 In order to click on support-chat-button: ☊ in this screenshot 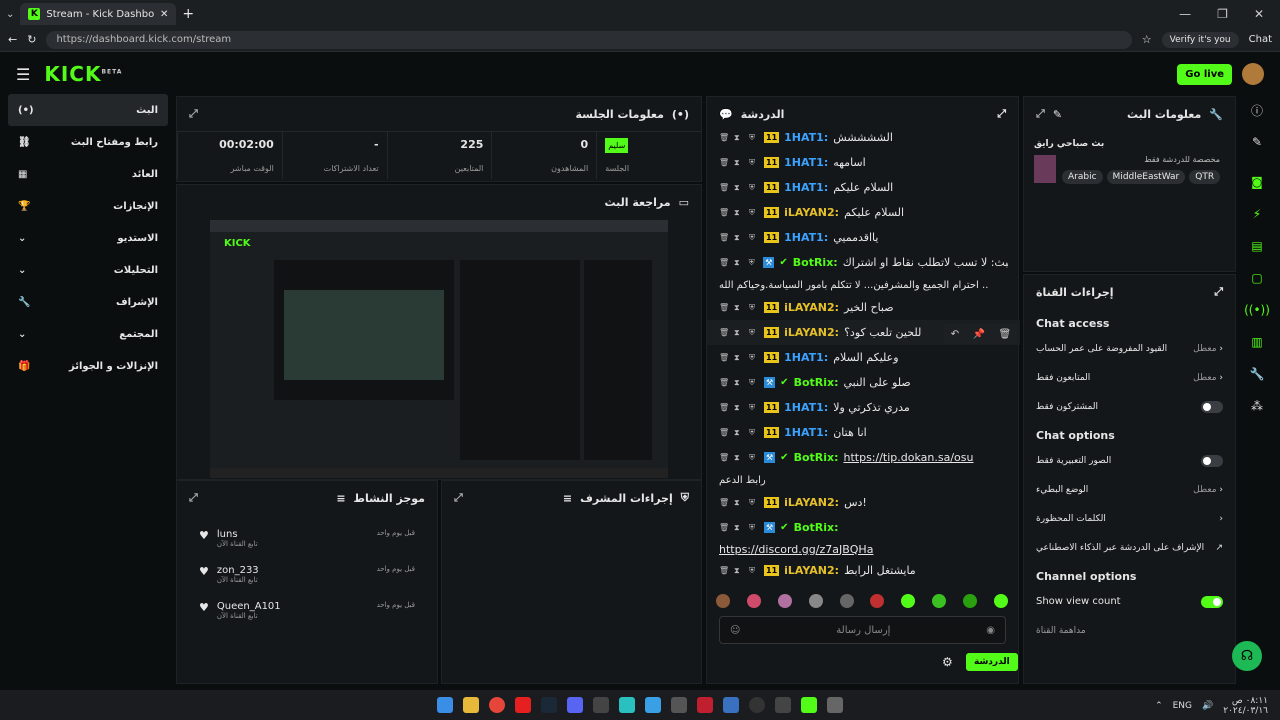, I will do `click(1247, 656)`.